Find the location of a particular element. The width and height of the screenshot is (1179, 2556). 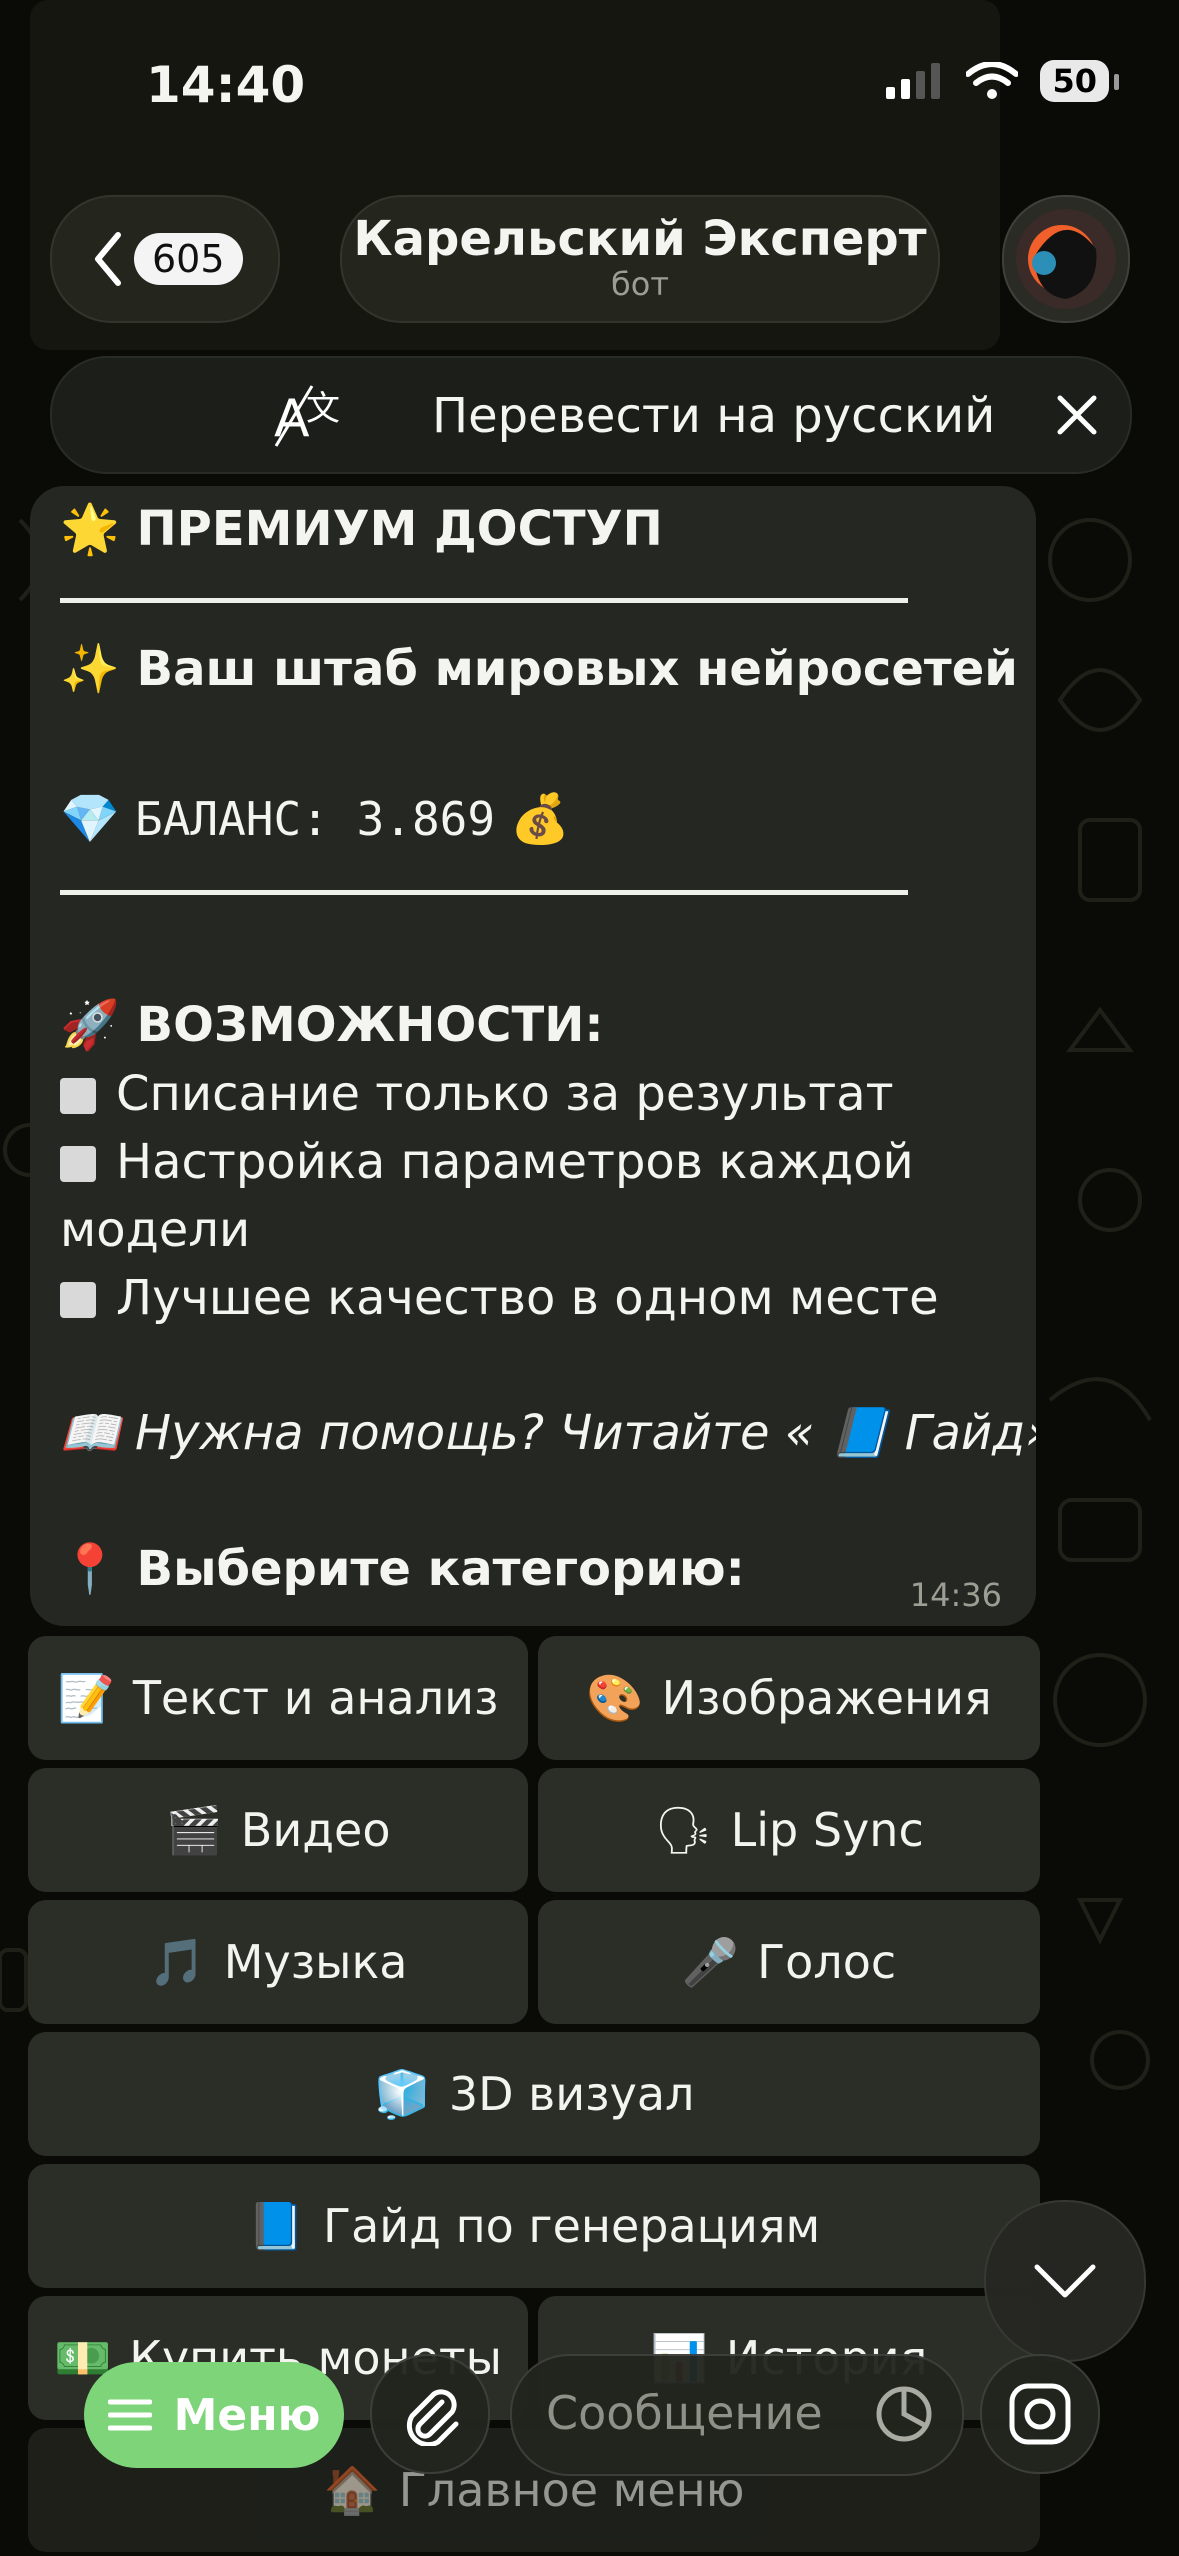

message-time: 14:36 is located at coordinates (955, 1595).